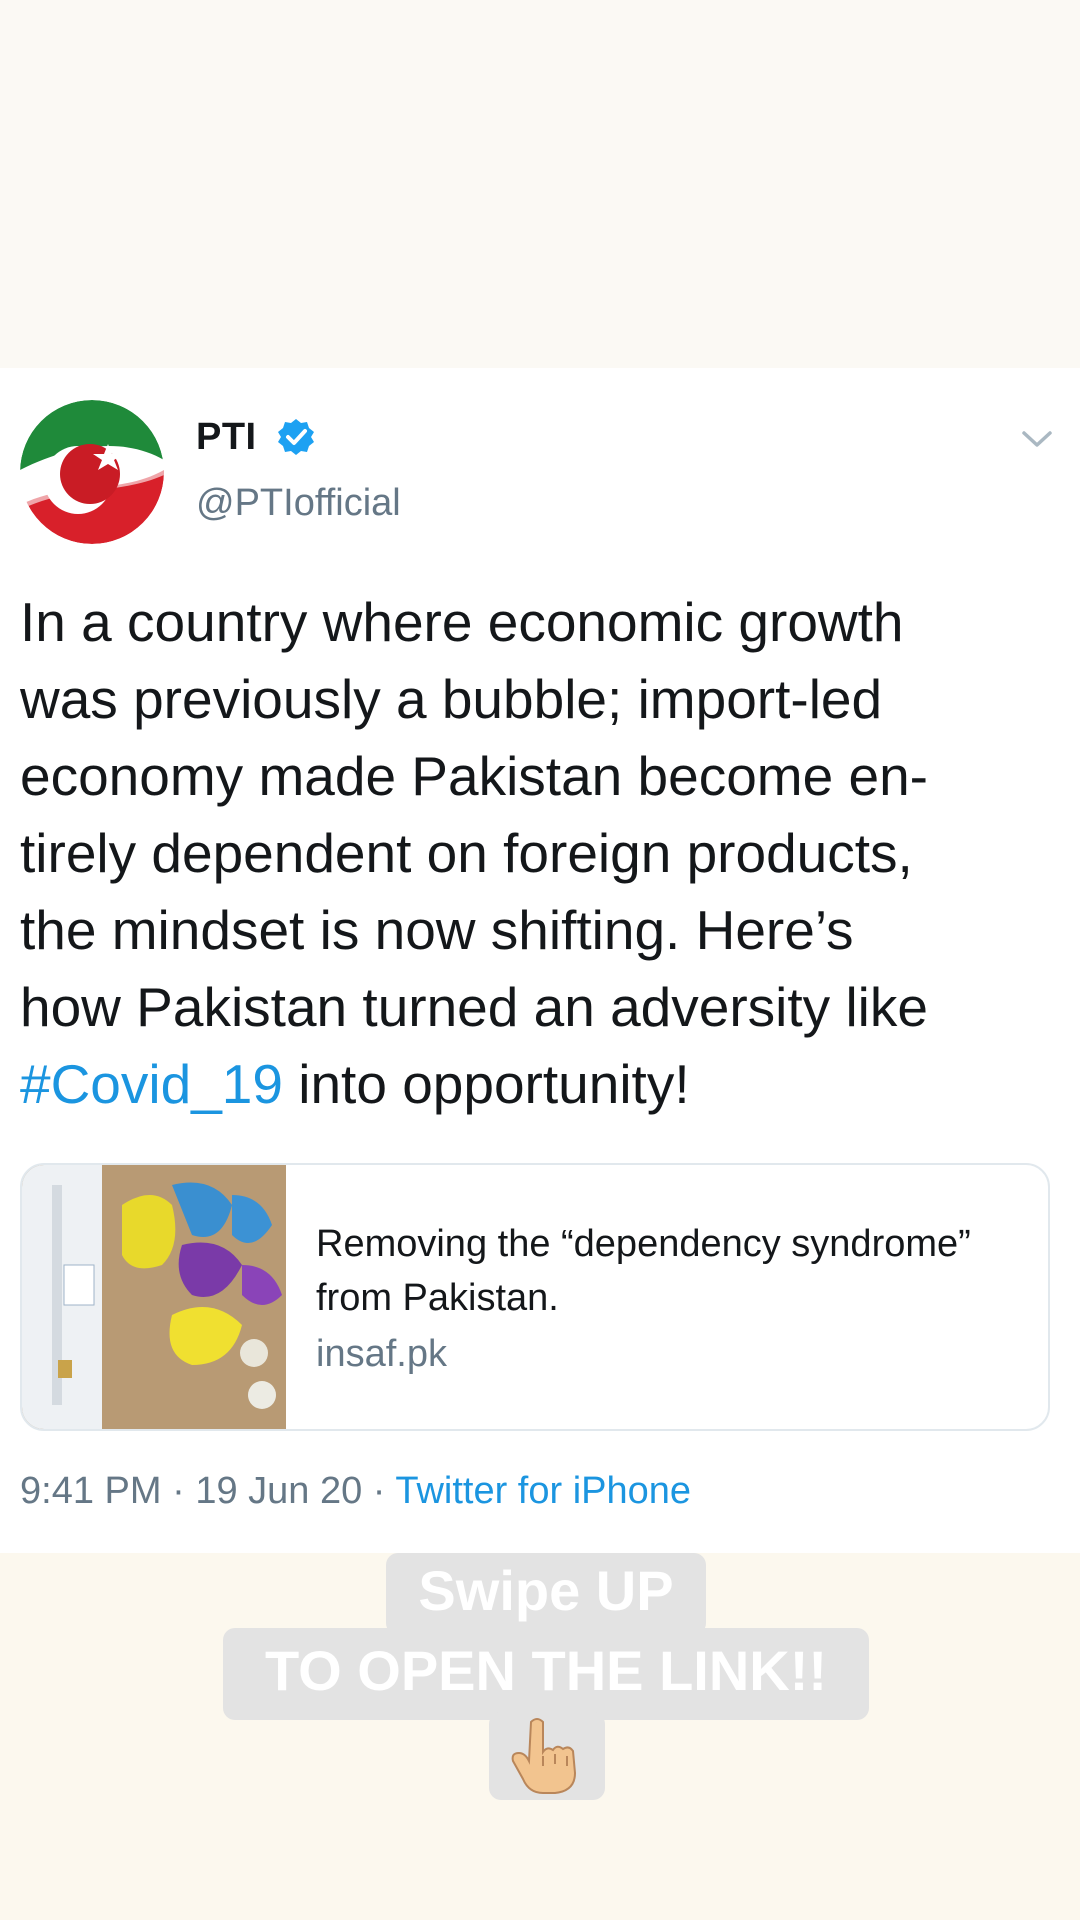 This screenshot has height=1920, width=1080. What do you see at coordinates (226, 437) in the screenshot?
I see `display-name: PTI` at bounding box center [226, 437].